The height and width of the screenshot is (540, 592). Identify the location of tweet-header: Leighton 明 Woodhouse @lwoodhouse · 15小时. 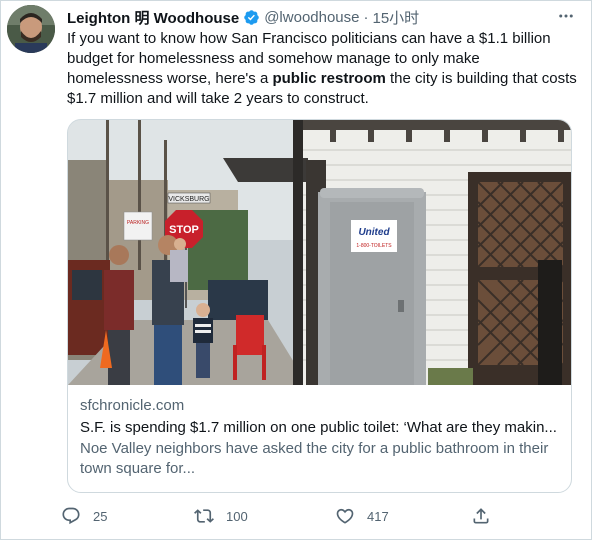
(322, 17).